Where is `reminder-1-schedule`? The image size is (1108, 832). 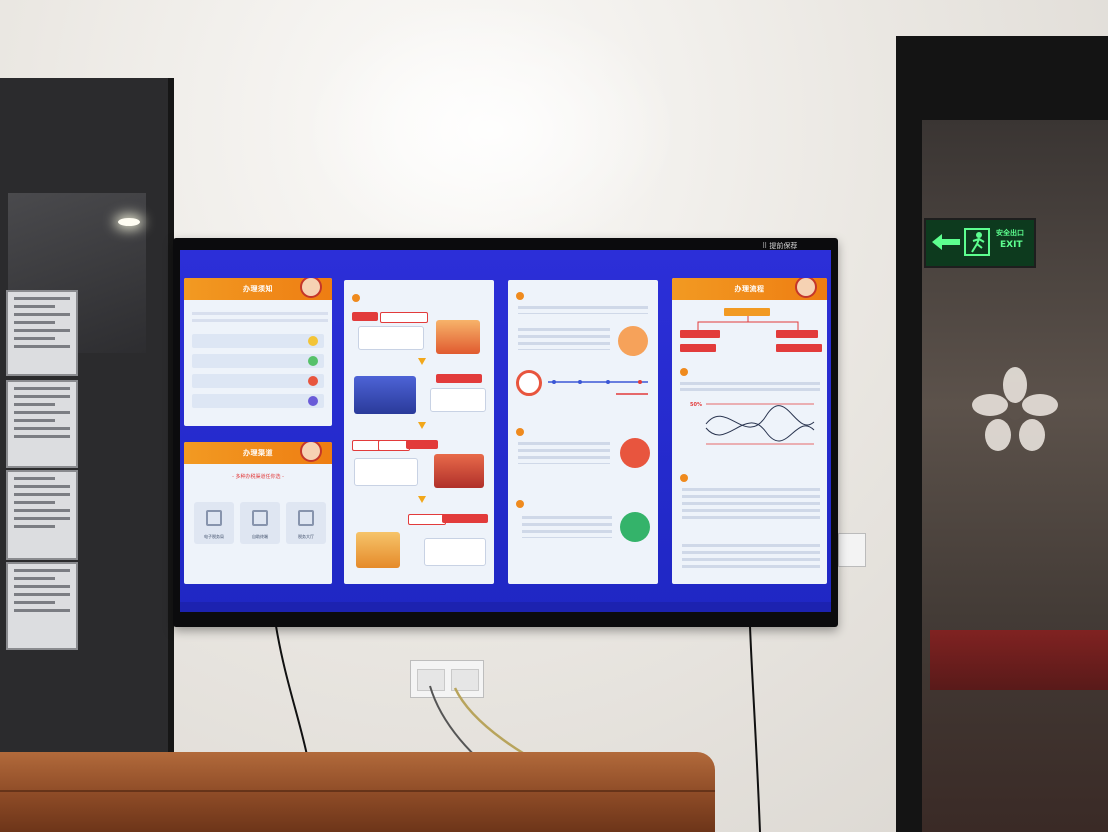
reminder-1-schedule is located at coordinates (564, 339).